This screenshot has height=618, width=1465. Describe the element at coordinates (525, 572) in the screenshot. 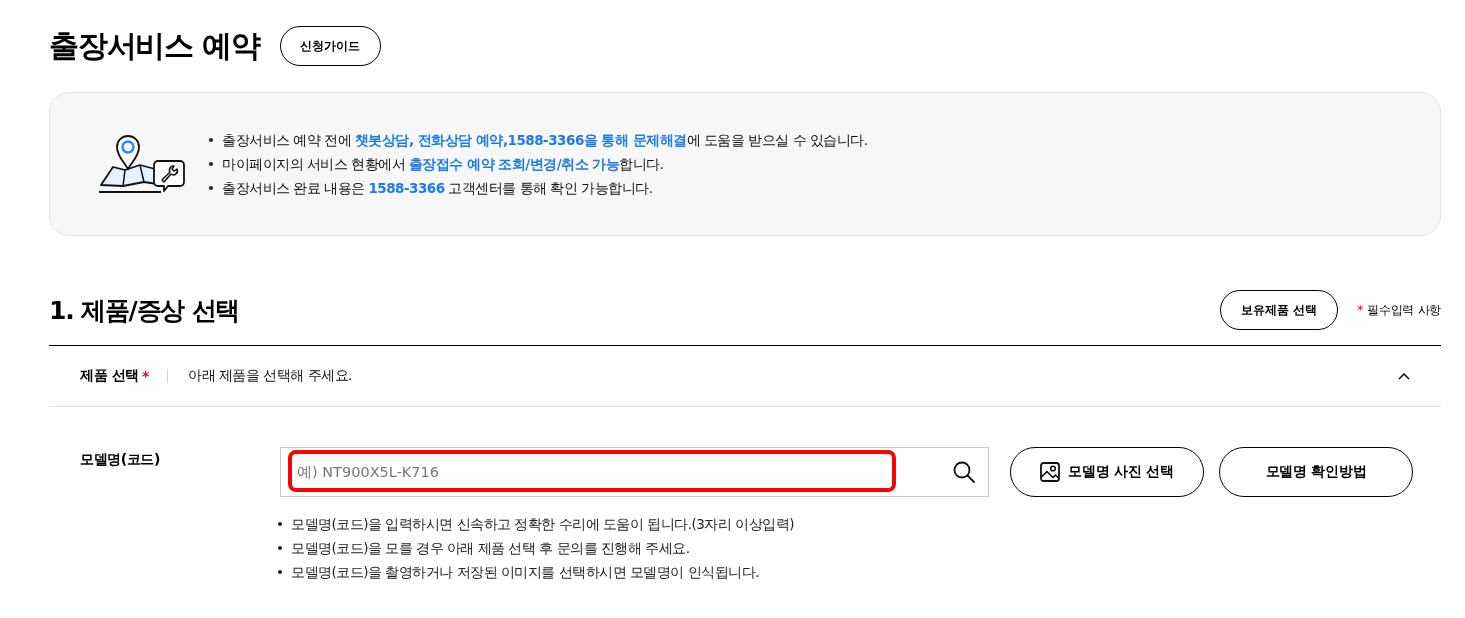

I see `hint-text: 모델명(코드)을 촬영하거나 저장된 이미지를 선택하시면 모델명이 인식됩니다.` at that location.